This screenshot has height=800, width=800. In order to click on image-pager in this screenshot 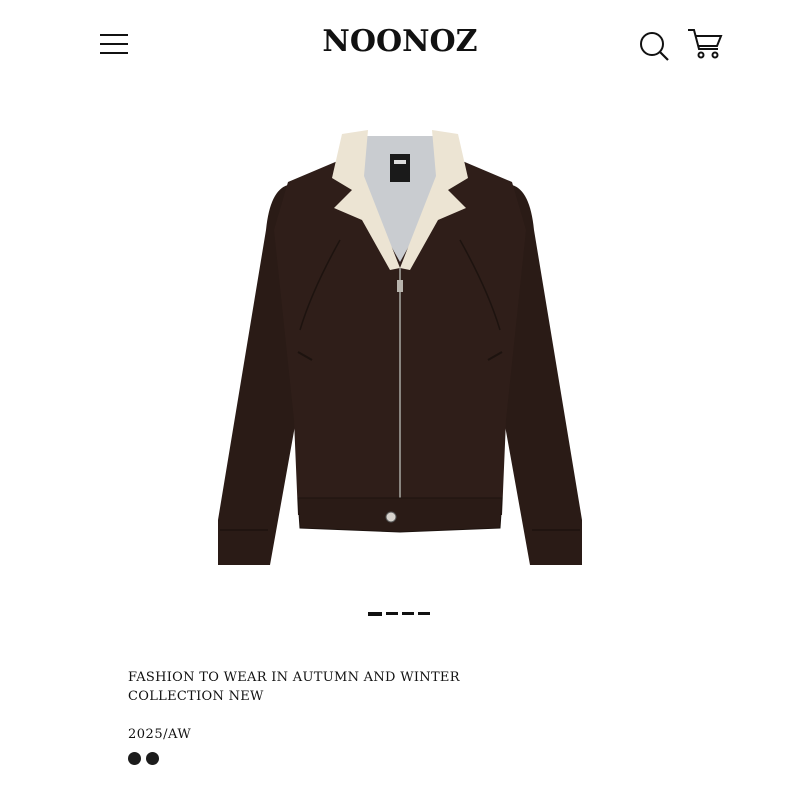, I will do `click(399, 615)`.